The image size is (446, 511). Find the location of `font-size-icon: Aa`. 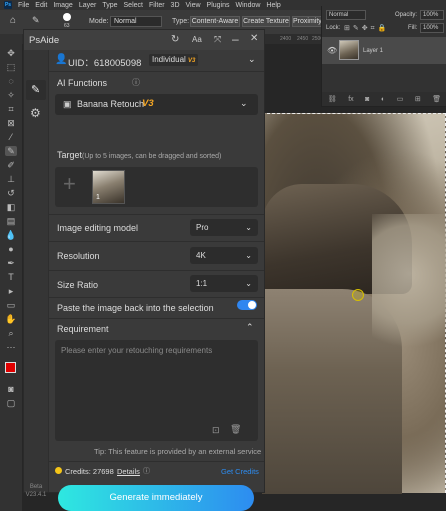

font-size-icon: Aa is located at coordinates (197, 39).